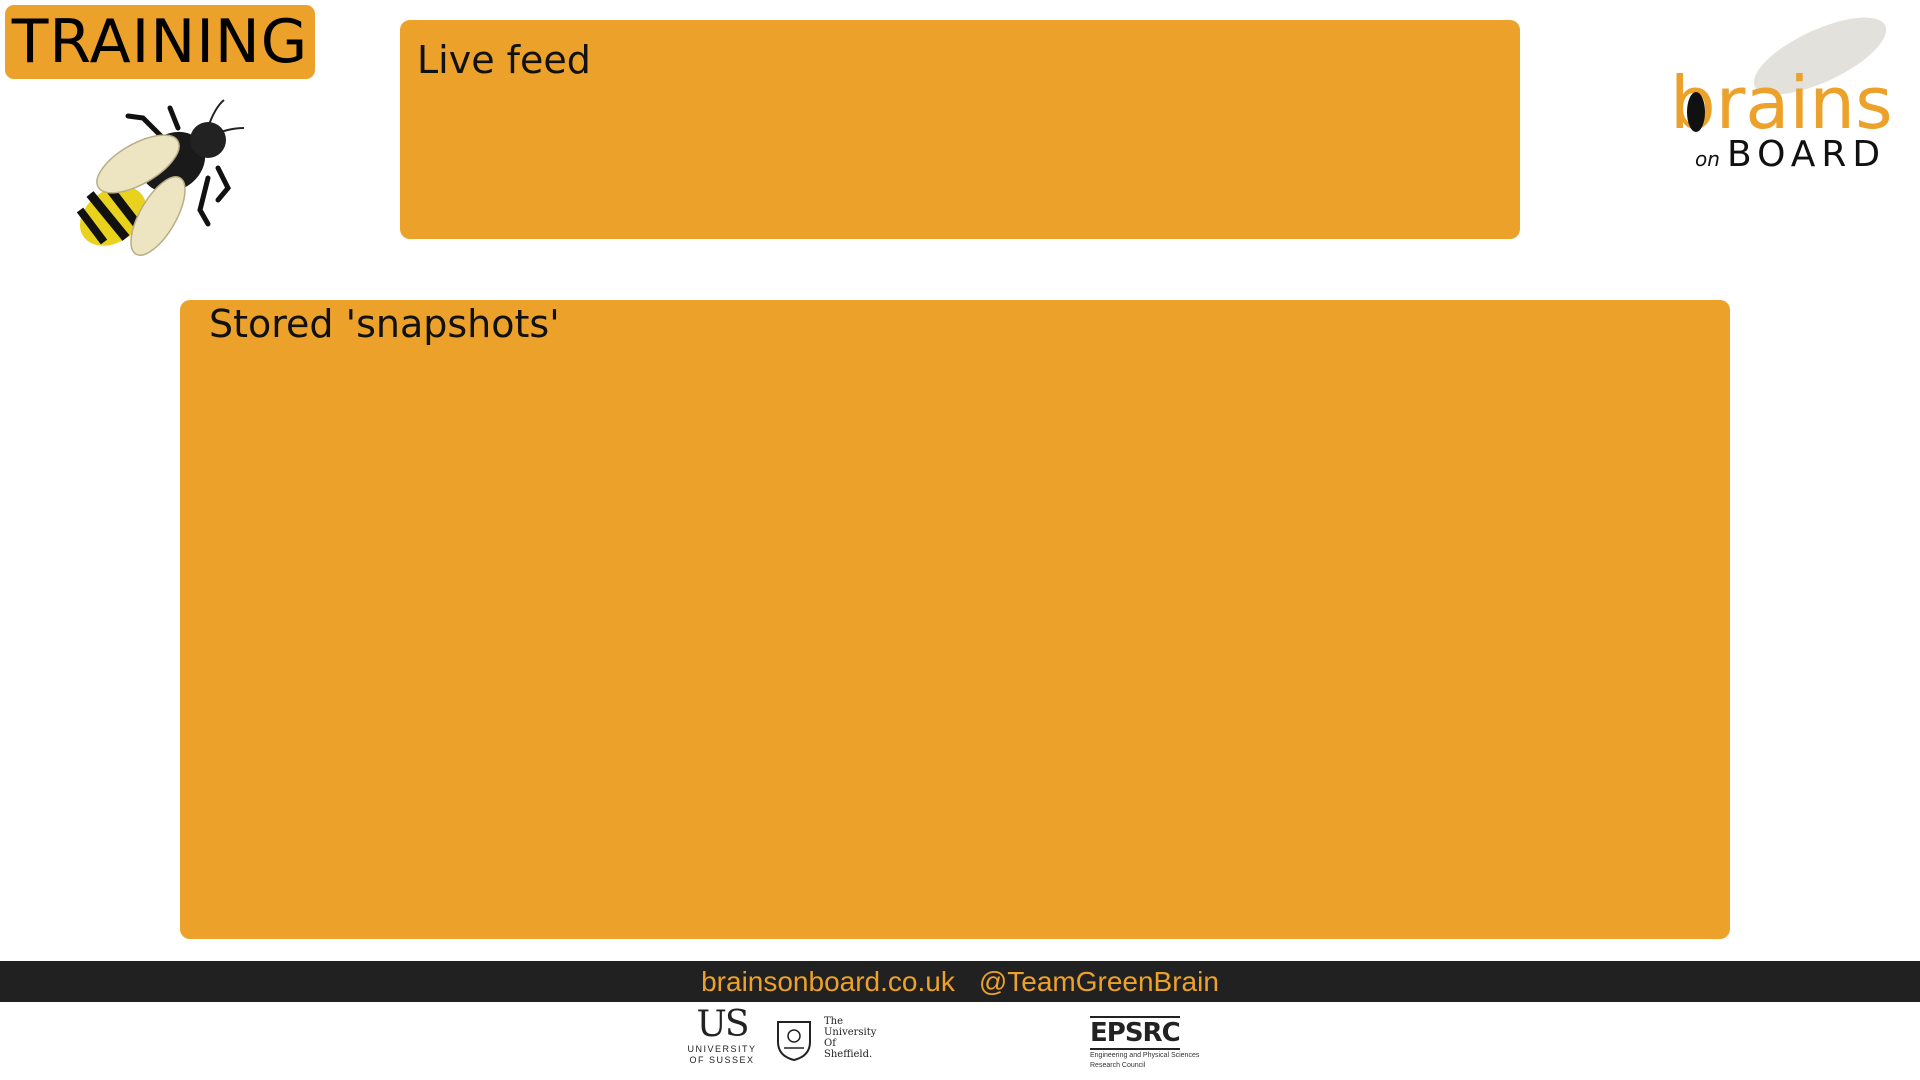  I want to click on snapshots-title: Stored 'snapshots', so click(384, 324).